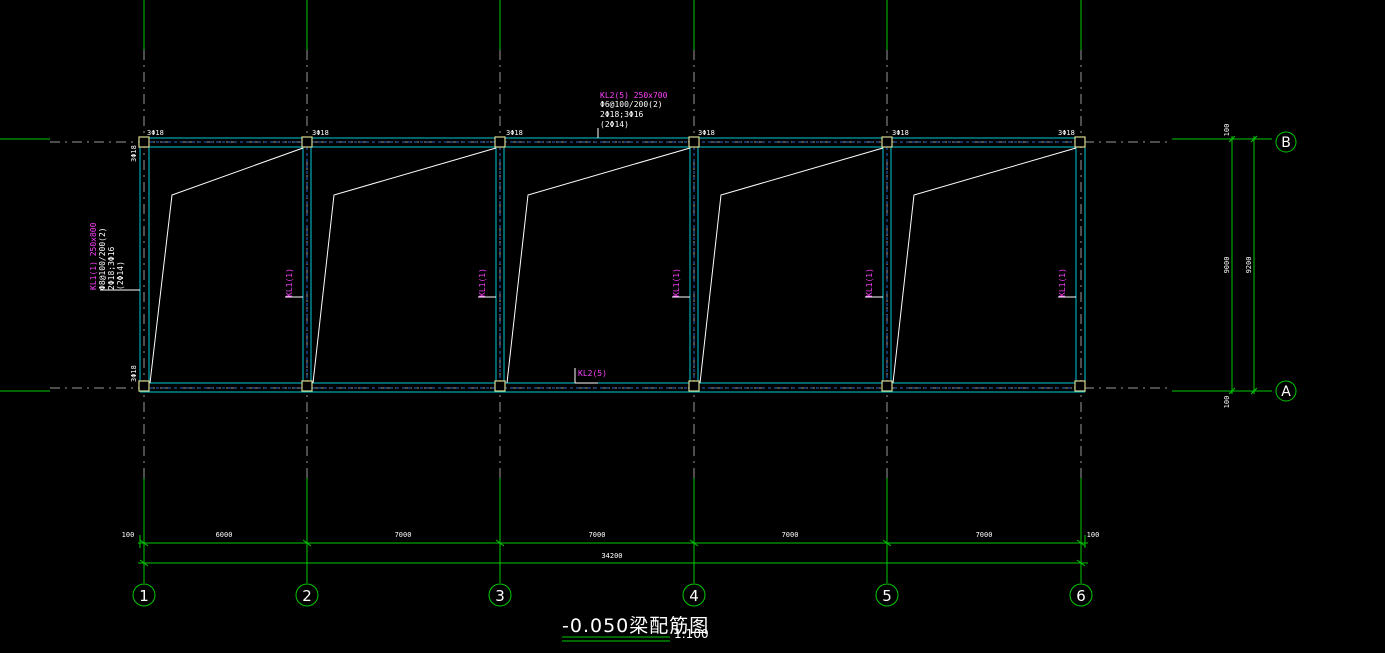 Image resolution: width=1385 pixels, height=653 pixels. Describe the element at coordinates (790, 535) in the screenshot. I see `dim-span-4: 7000` at that location.